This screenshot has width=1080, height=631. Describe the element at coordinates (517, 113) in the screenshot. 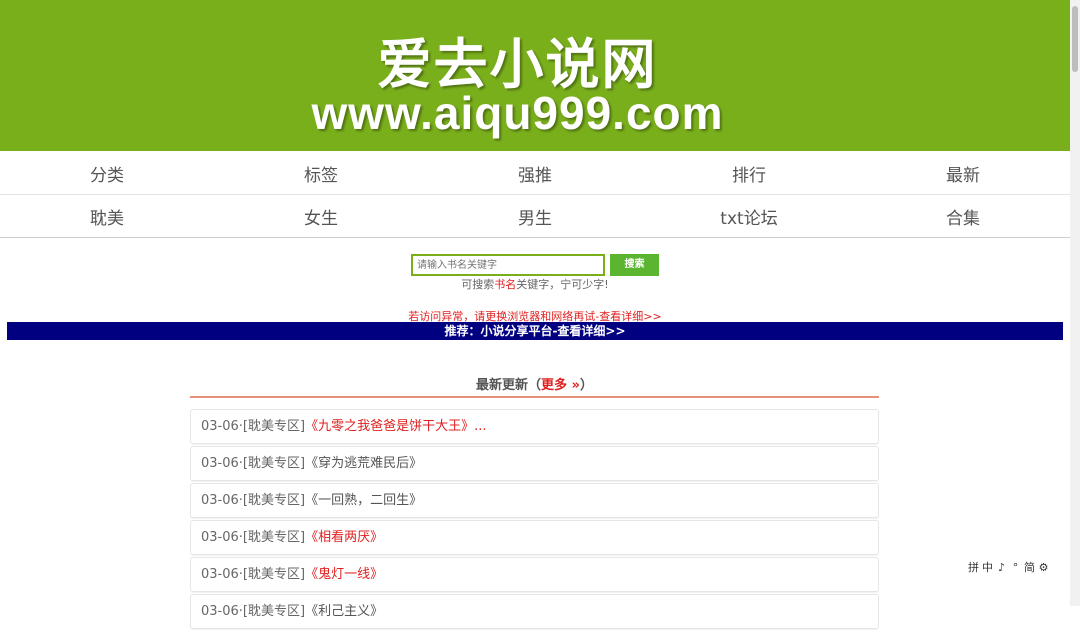

I see `site-url: www.aiqu999.com` at that location.